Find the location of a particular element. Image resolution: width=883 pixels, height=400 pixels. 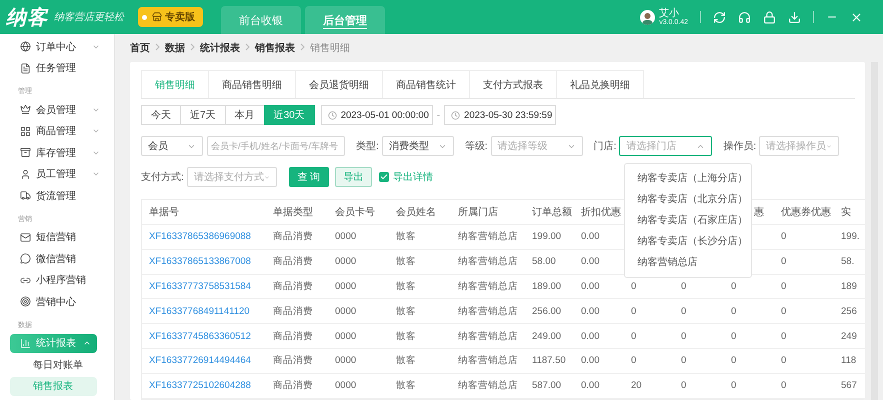

end-date-field: 2023-05-30 23:59:59 is located at coordinates (500, 115).